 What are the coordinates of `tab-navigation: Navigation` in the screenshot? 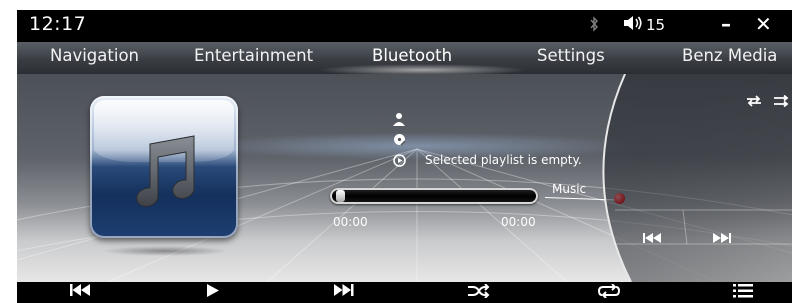 It's located at (94, 55).